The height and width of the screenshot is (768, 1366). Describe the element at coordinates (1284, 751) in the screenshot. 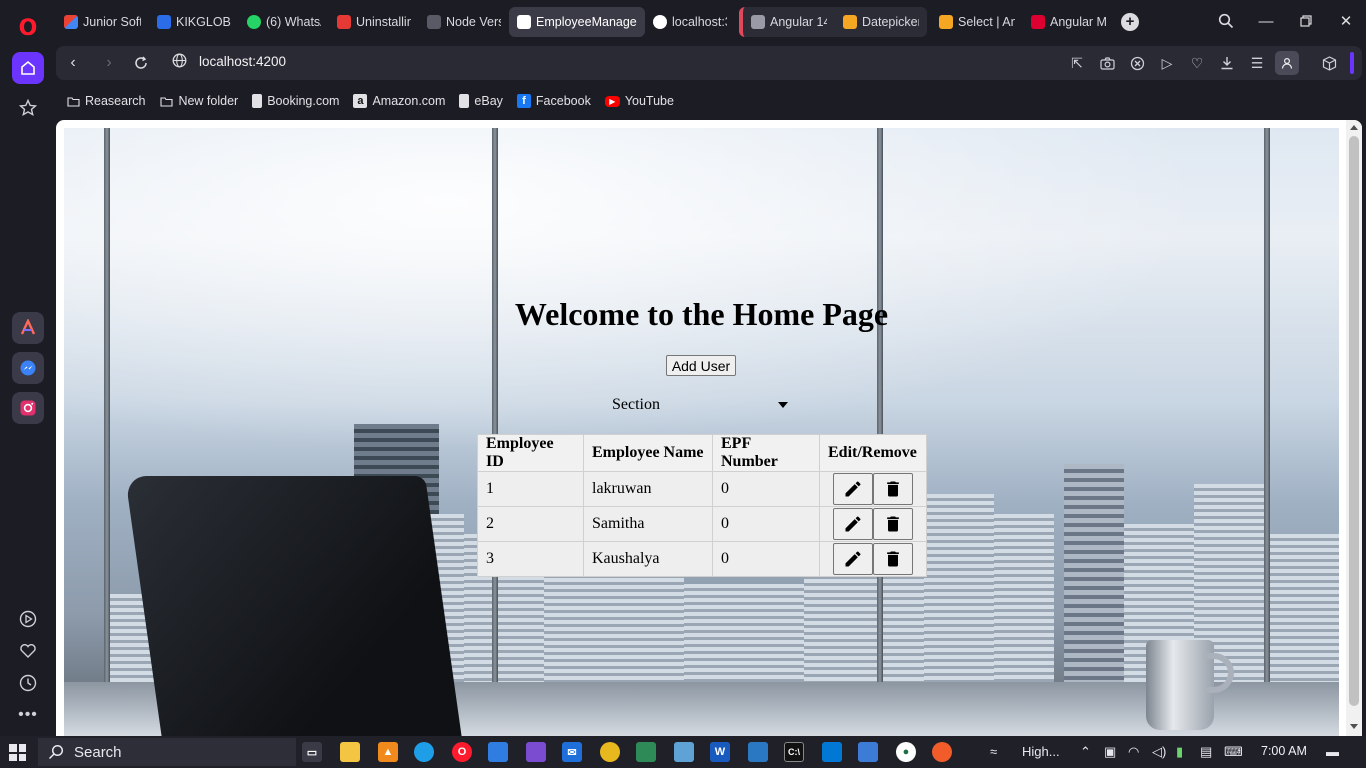

I see `clock: 7:00 AM` at that location.